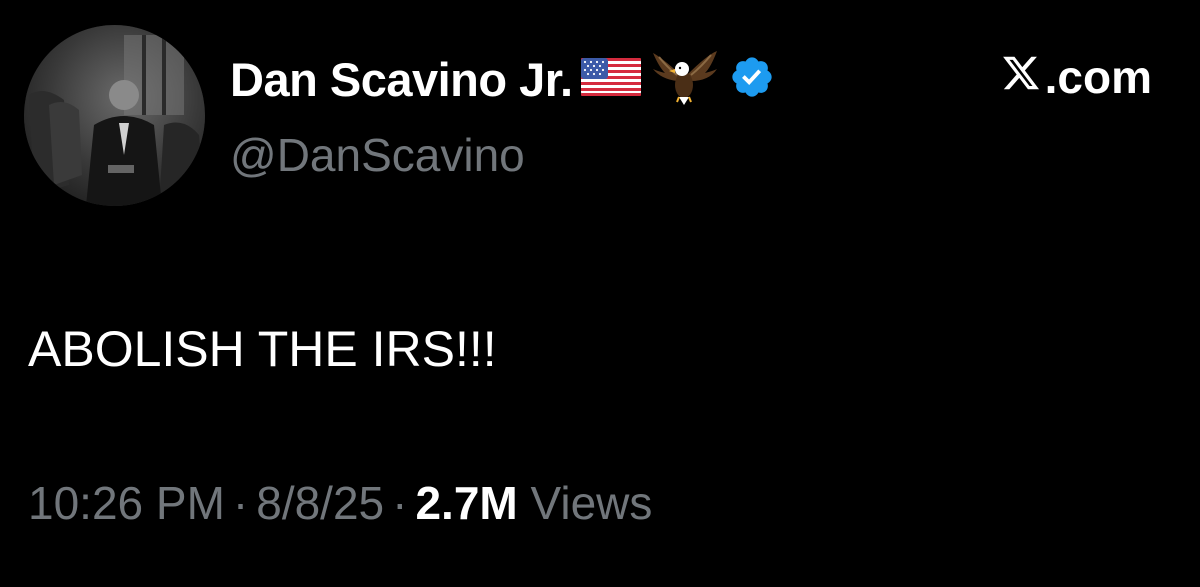 The image size is (1200, 587). What do you see at coordinates (262, 349) in the screenshot?
I see `tweet-text: ABOLISH THE IRS!!!` at bounding box center [262, 349].